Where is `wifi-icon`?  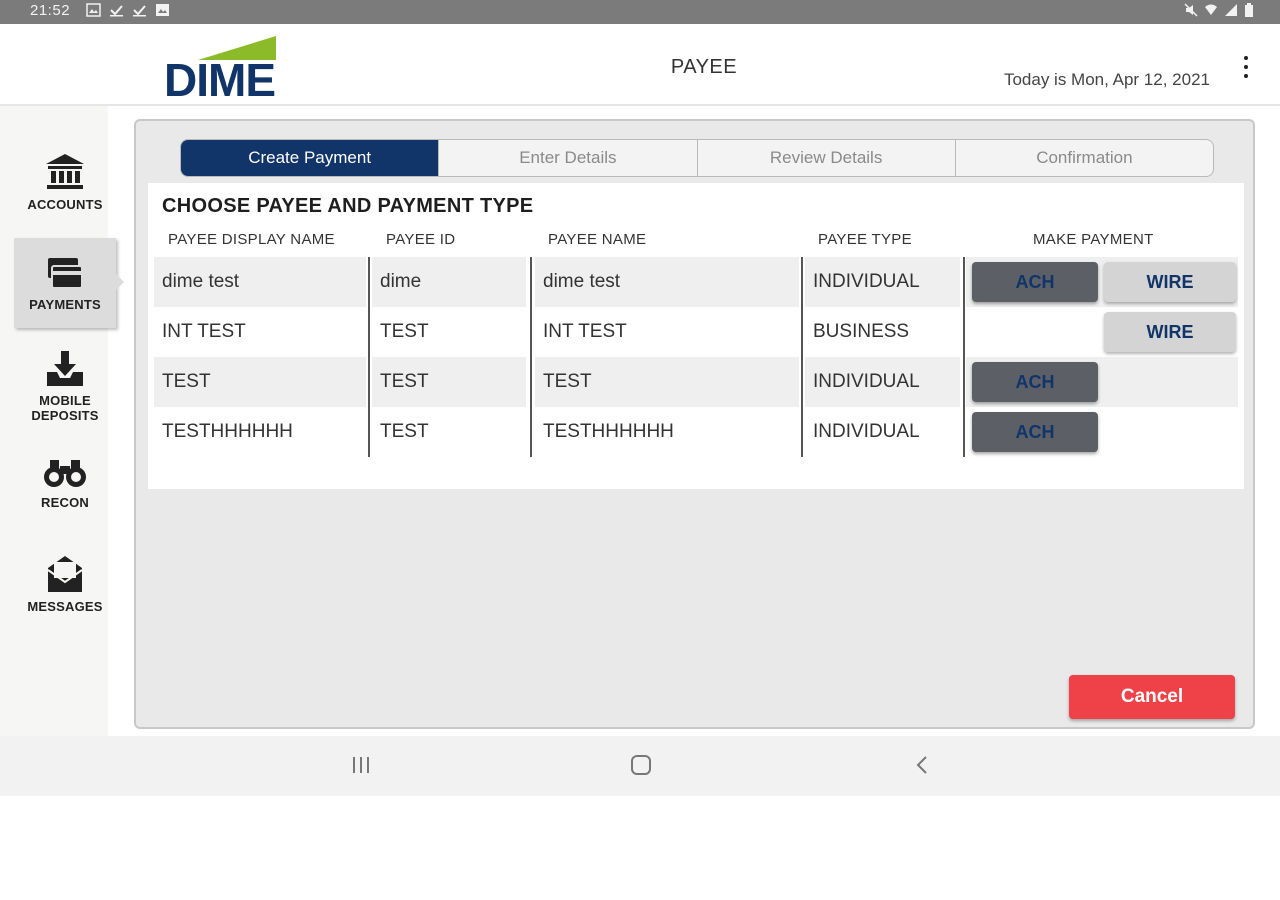
wifi-icon is located at coordinates (1211, 9).